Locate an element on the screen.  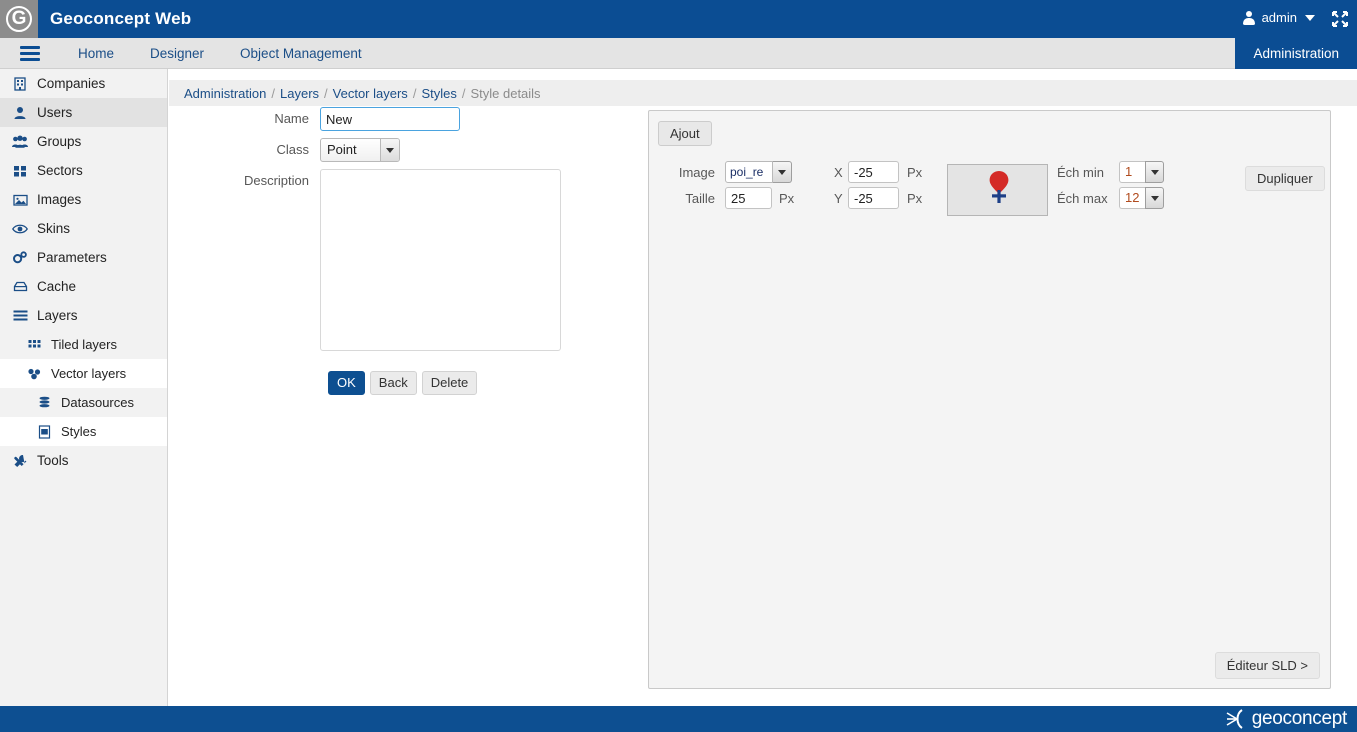
breadcrumb-link-styles: Styles is located at coordinates (438, 93).